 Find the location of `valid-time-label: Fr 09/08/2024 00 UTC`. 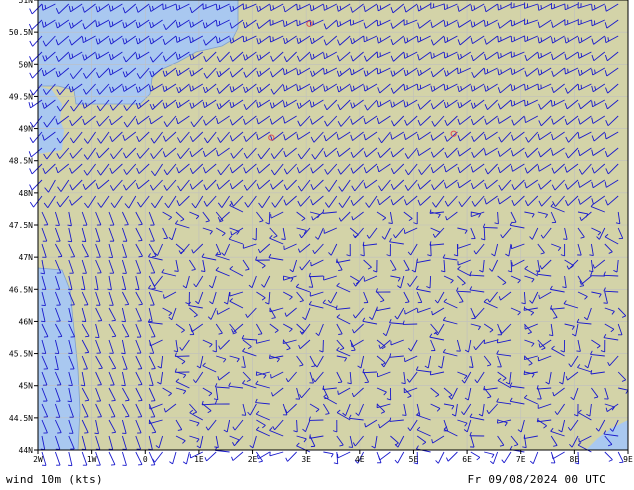

valid-time-label: Fr 09/08/2024 00 UTC is located at coordinates (536, 479).